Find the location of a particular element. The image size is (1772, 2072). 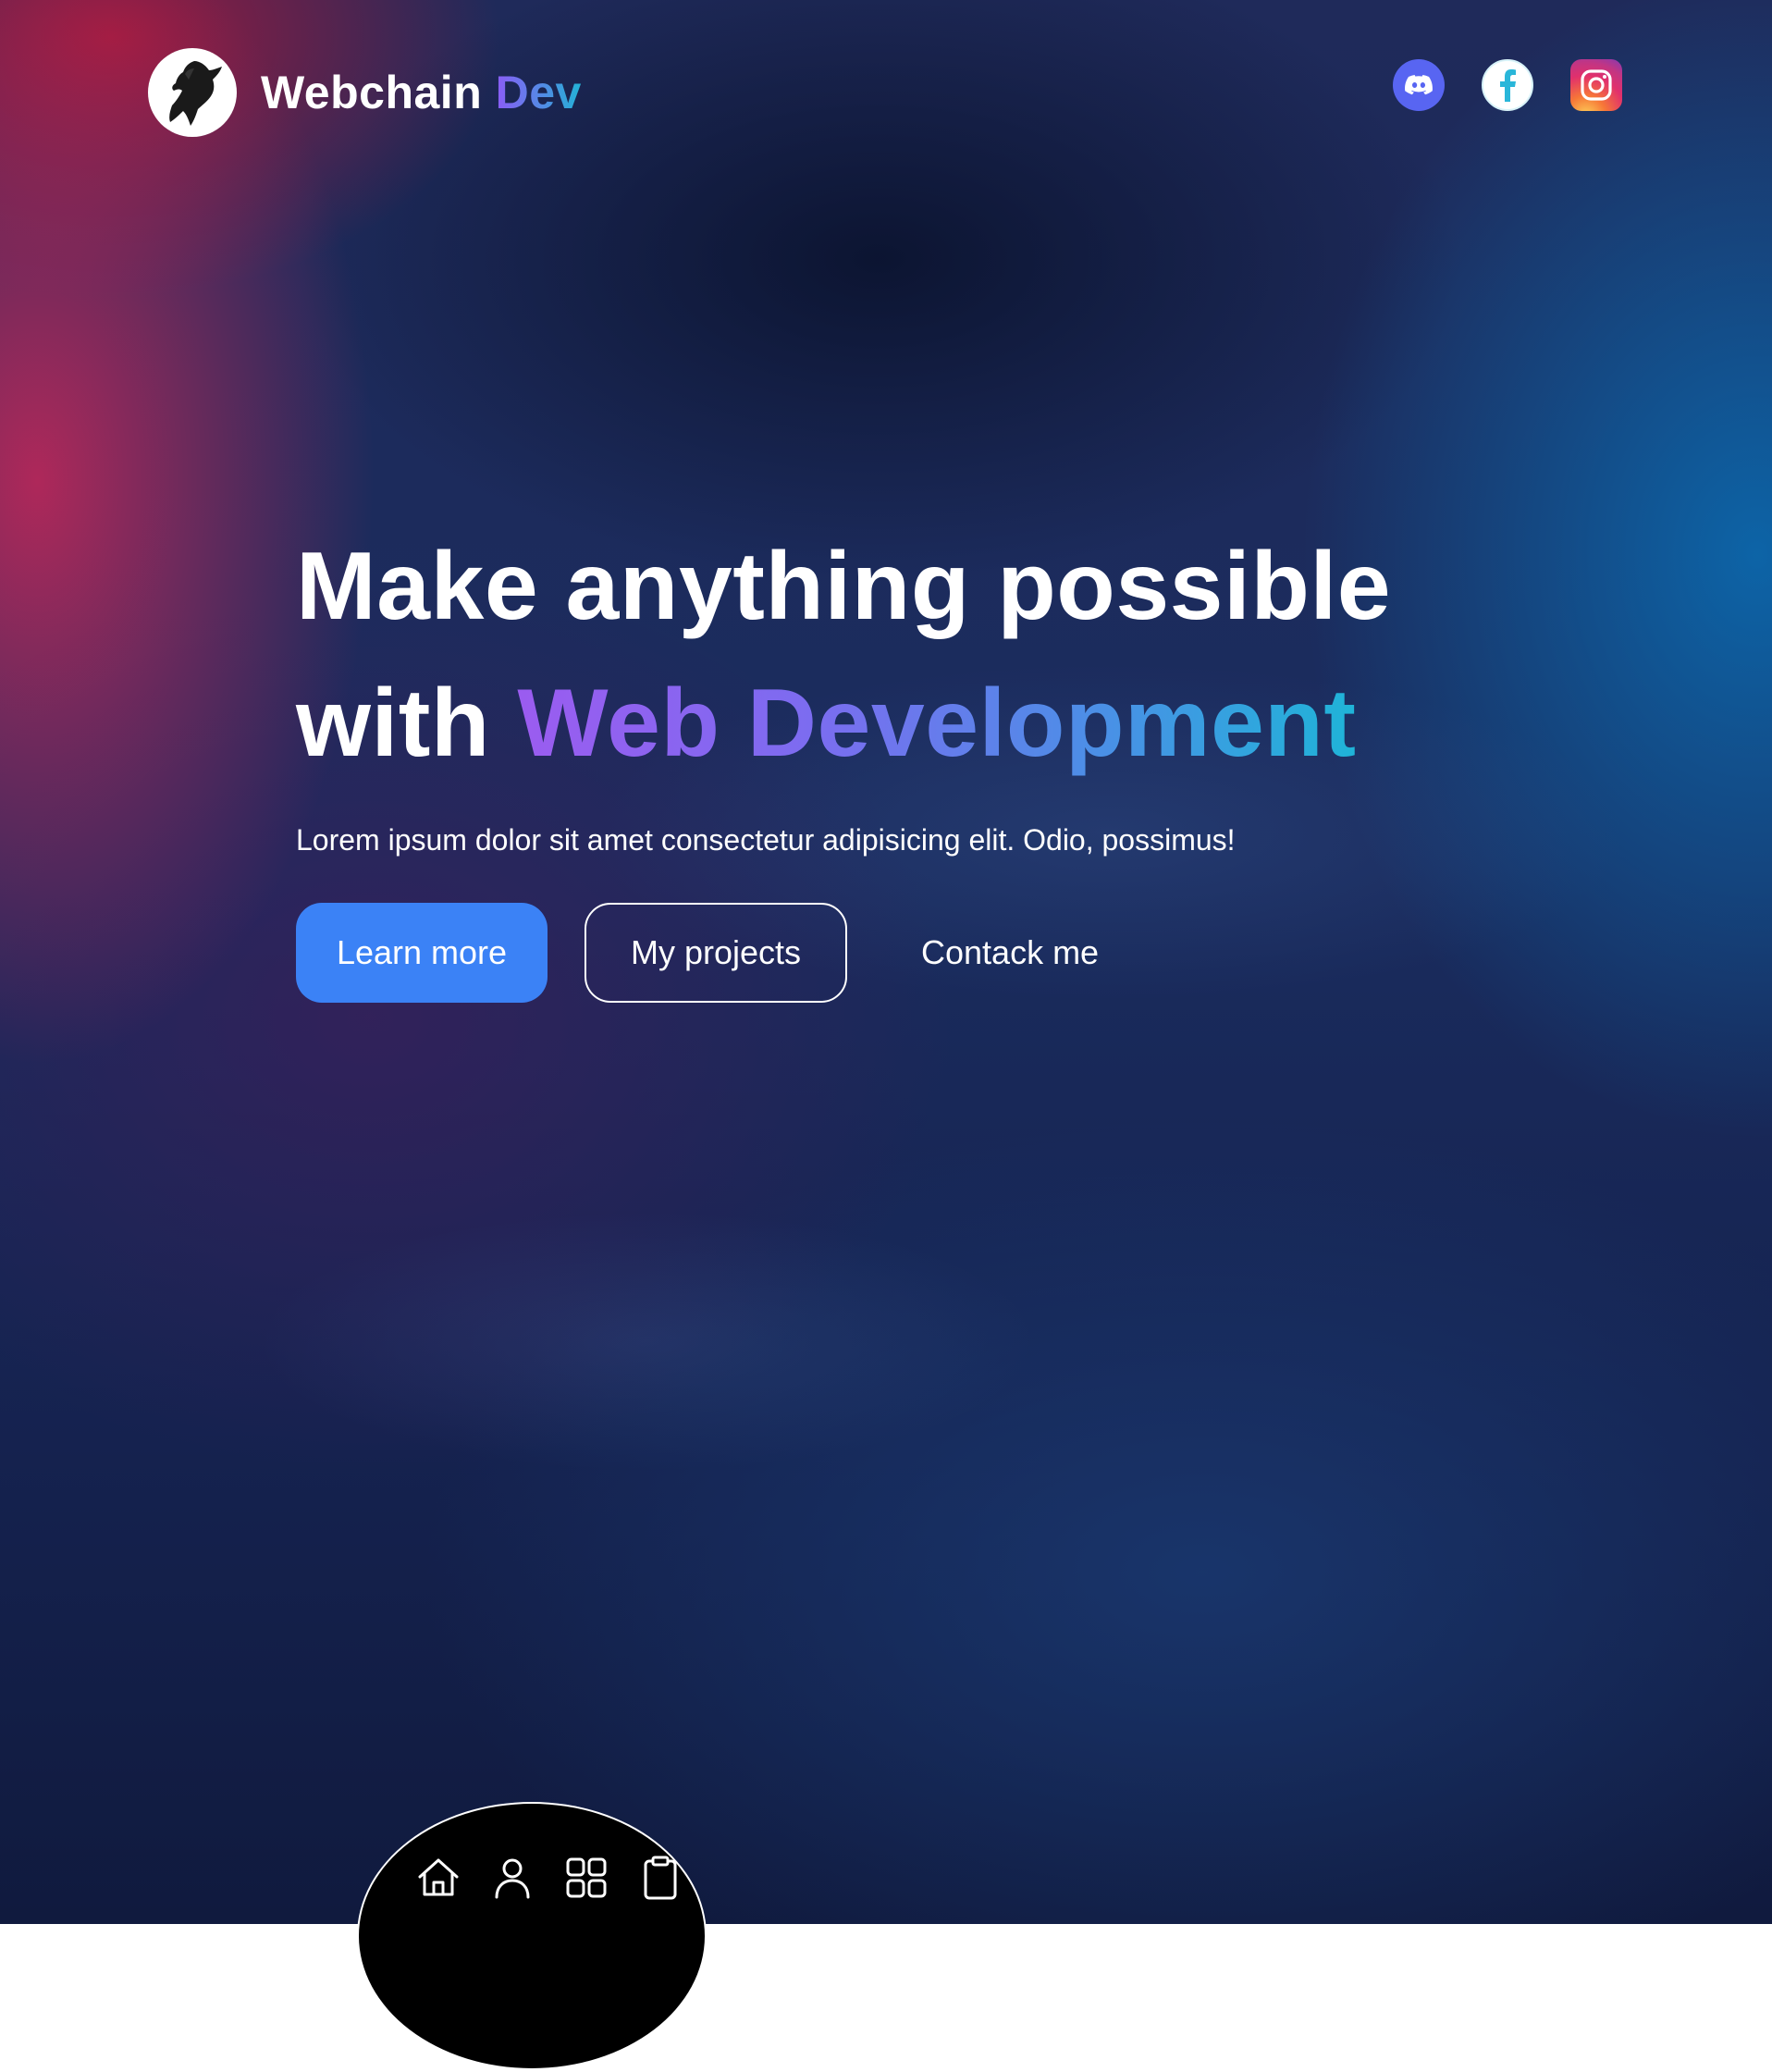

facebook-link is located at coordinates (1507, 85).